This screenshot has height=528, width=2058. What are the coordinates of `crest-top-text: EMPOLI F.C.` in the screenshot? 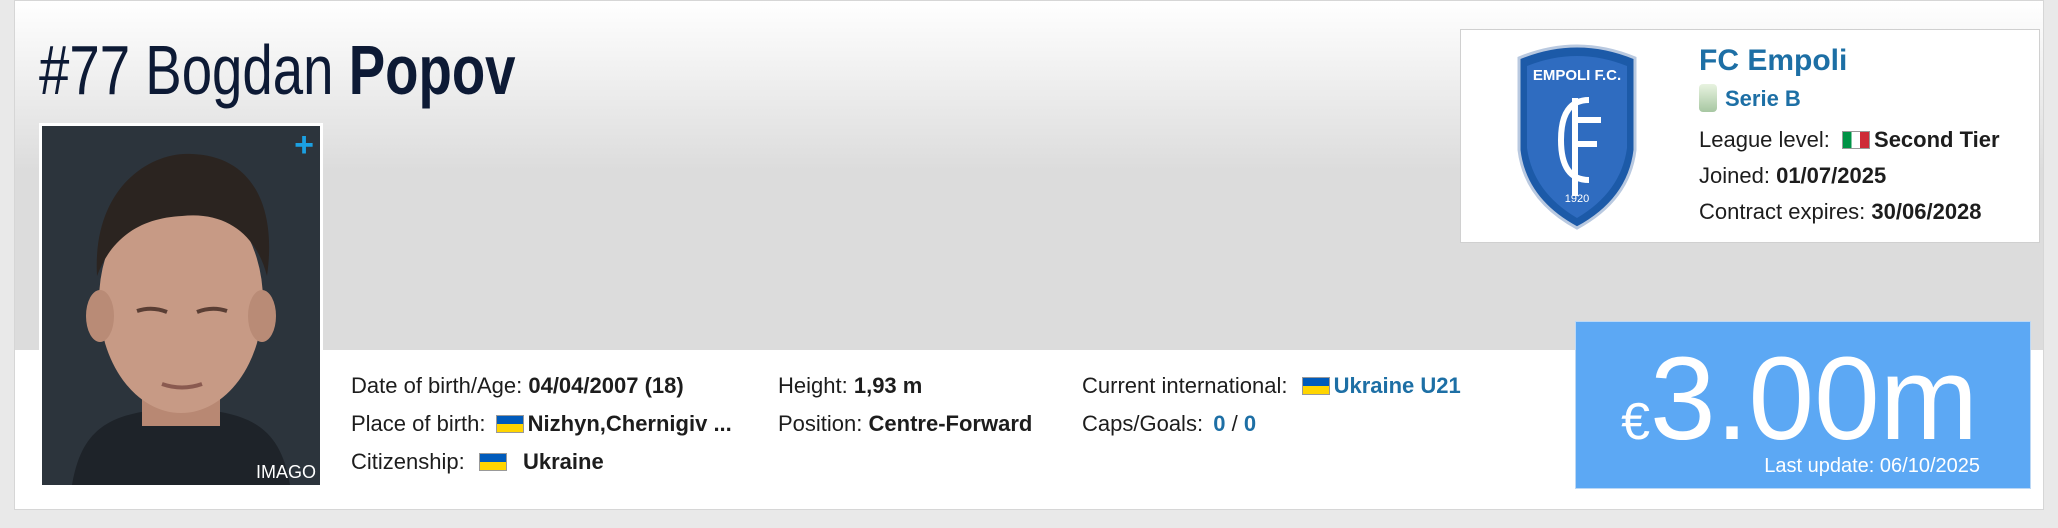 It's located at (1577, 75).